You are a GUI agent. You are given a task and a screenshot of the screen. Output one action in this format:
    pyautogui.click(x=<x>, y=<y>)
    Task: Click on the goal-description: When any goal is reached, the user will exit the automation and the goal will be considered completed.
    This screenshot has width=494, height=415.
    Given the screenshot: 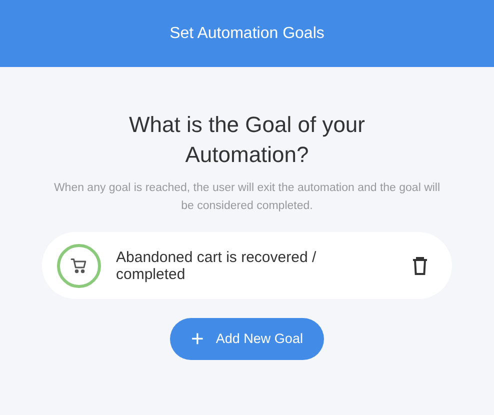 What is the action you would take?
    pyautogui.click(x=247, y=197)
    